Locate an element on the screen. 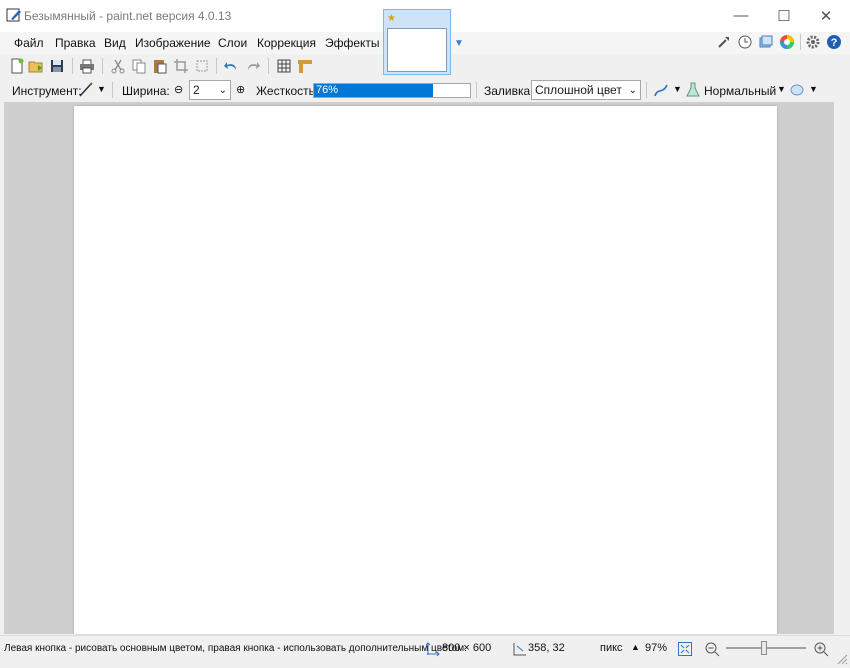 Image resolution: width=850 pixels, height=668 pixels. close-button: ✕ is located at coordinates (826, 15).